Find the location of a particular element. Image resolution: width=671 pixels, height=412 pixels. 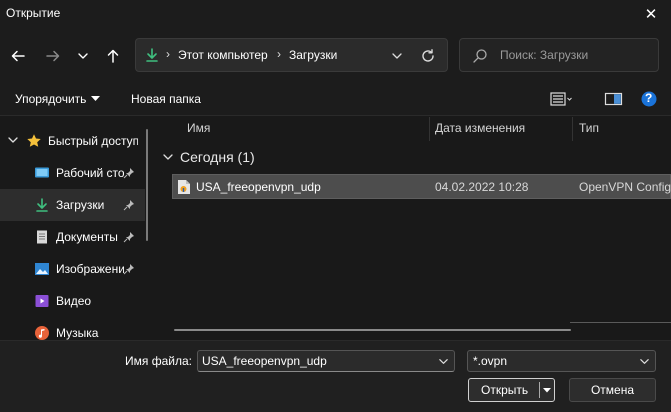

split-divider is located at coordinates (539, 390).